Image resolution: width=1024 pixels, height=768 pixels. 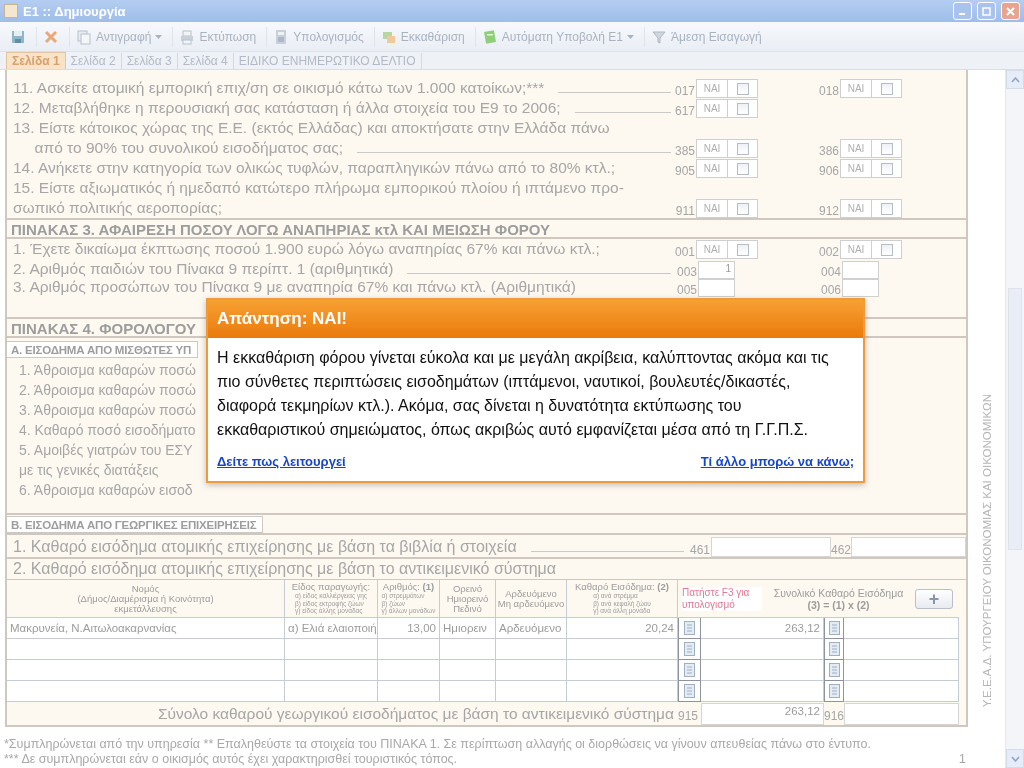 What do you see at coordinates (829, 91) in the screenshot?
I see `field-code: 018` at bounding box center [829, 91].